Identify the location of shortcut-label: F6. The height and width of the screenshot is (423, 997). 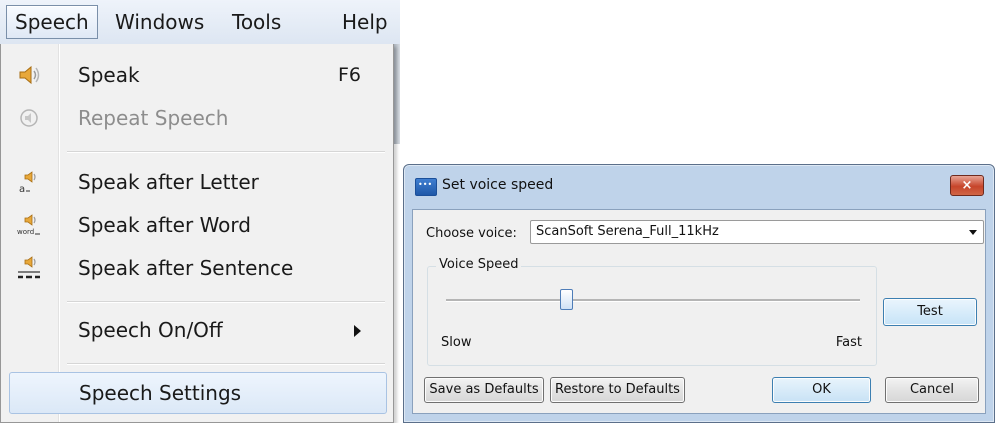
(349, 75).